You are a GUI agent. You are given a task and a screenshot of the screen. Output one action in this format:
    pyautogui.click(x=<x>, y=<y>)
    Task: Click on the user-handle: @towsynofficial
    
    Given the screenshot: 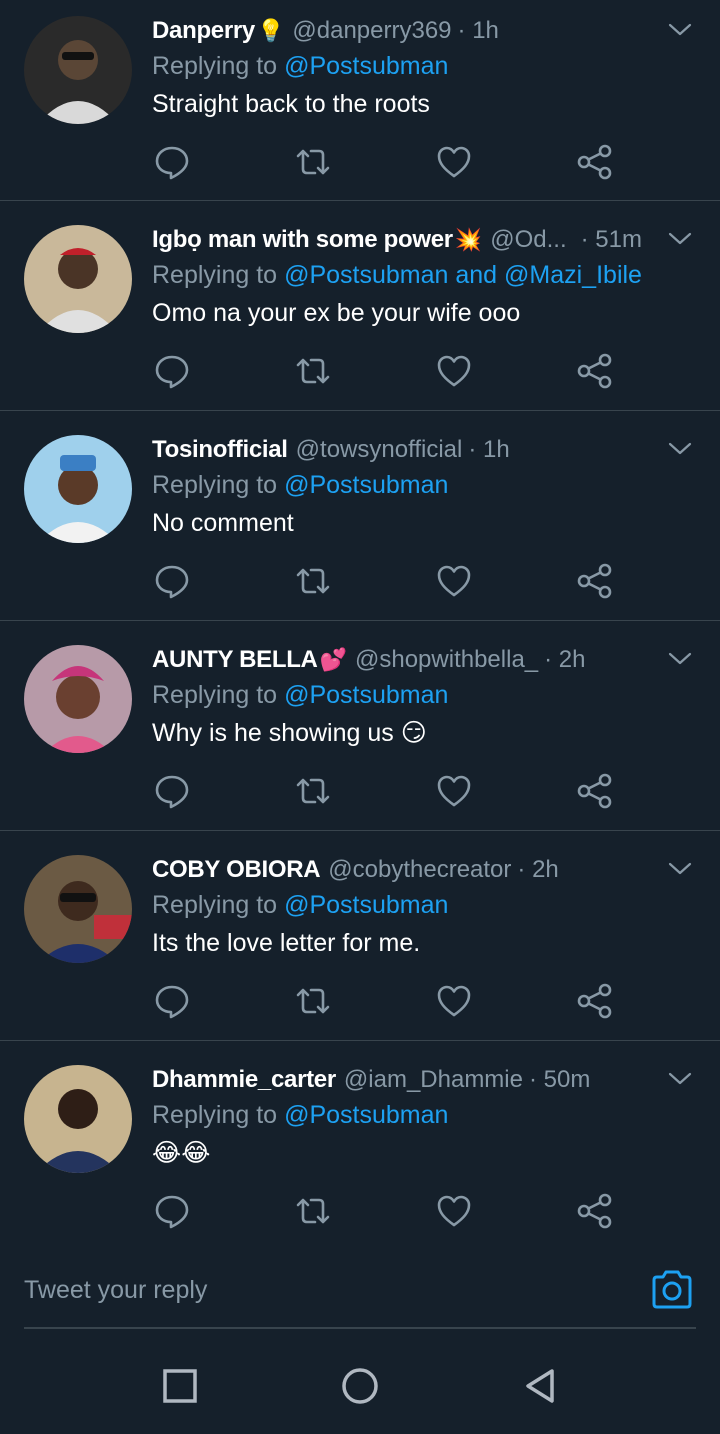 What is the action you would take?
    pyautogui.click(x=379, y=450)
    